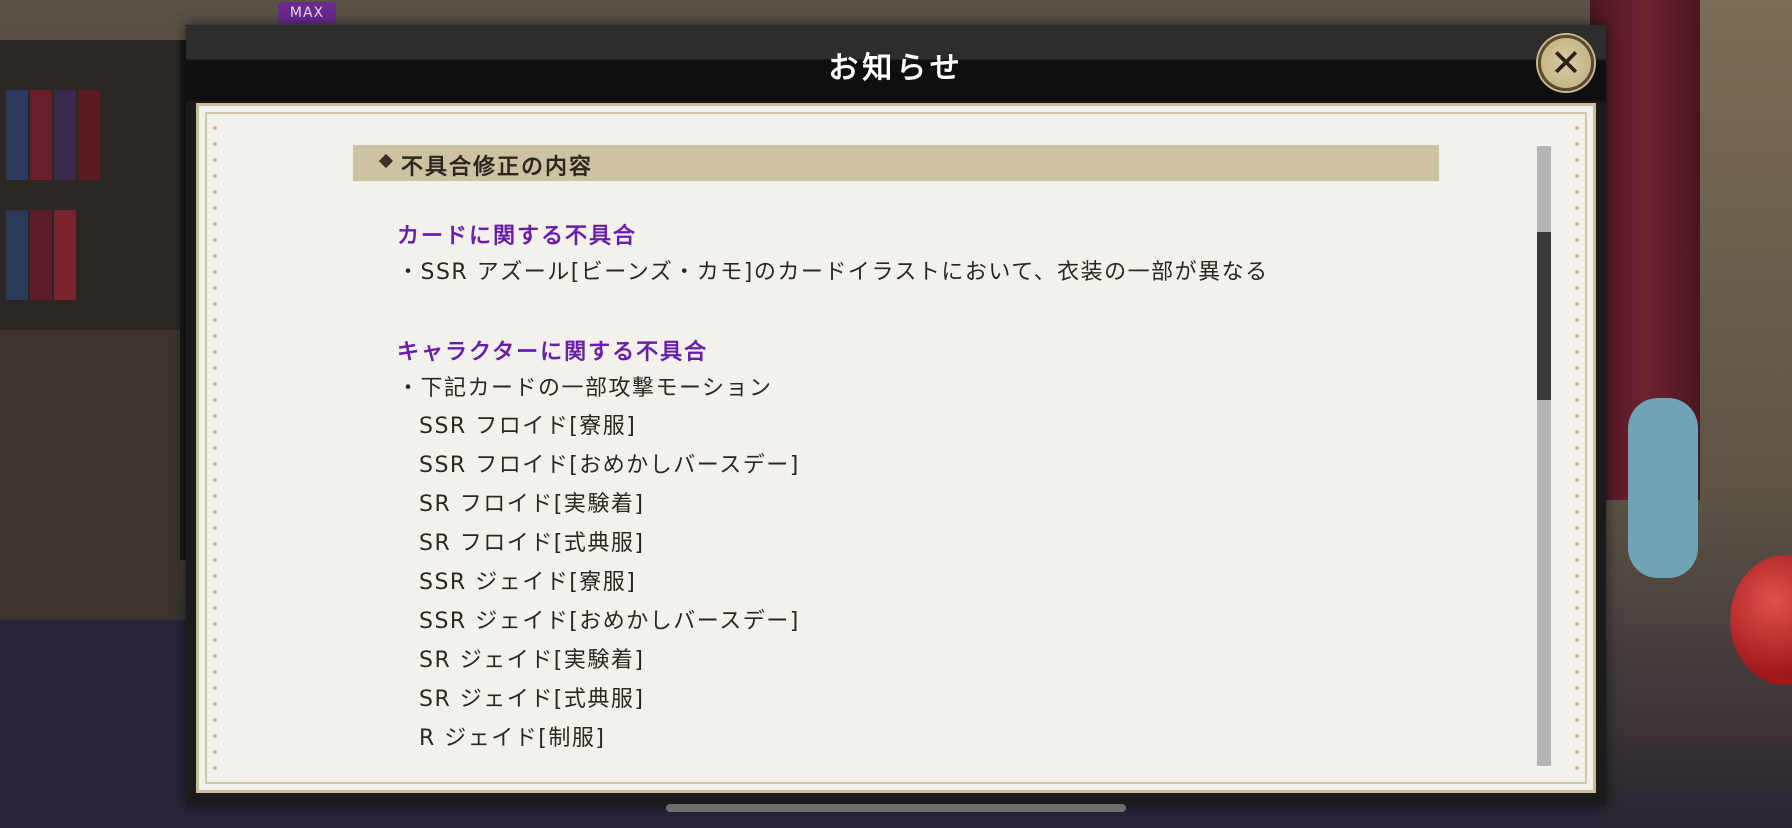  I want to click on dotted-border-right, so click(1577, 448).